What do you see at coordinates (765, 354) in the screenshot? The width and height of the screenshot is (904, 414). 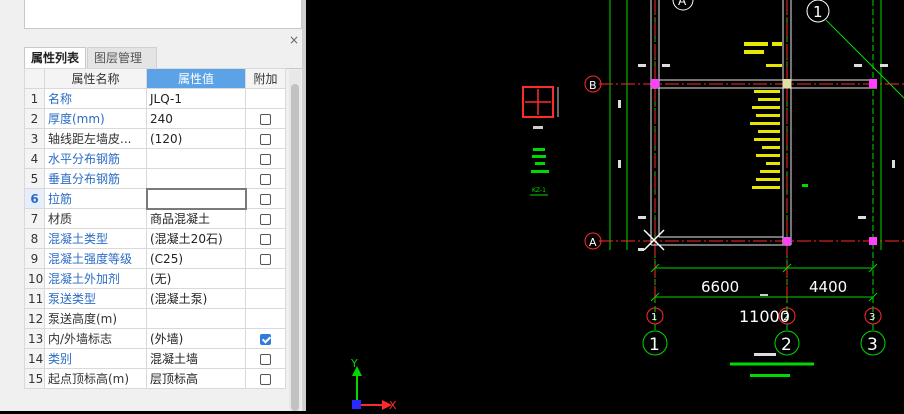 I see `drawing-title-text` at bounding box center [765, 354].